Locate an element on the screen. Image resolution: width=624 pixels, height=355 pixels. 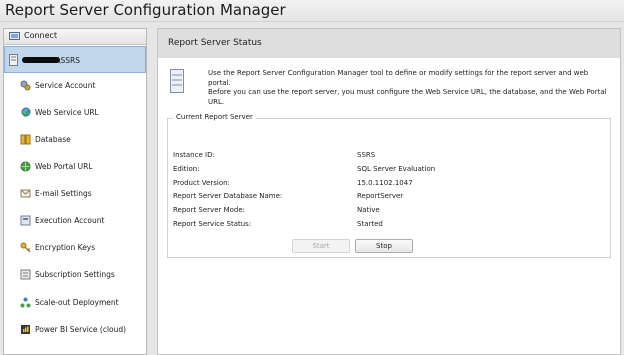
info-value: Native is located at coordinates (368, 210).